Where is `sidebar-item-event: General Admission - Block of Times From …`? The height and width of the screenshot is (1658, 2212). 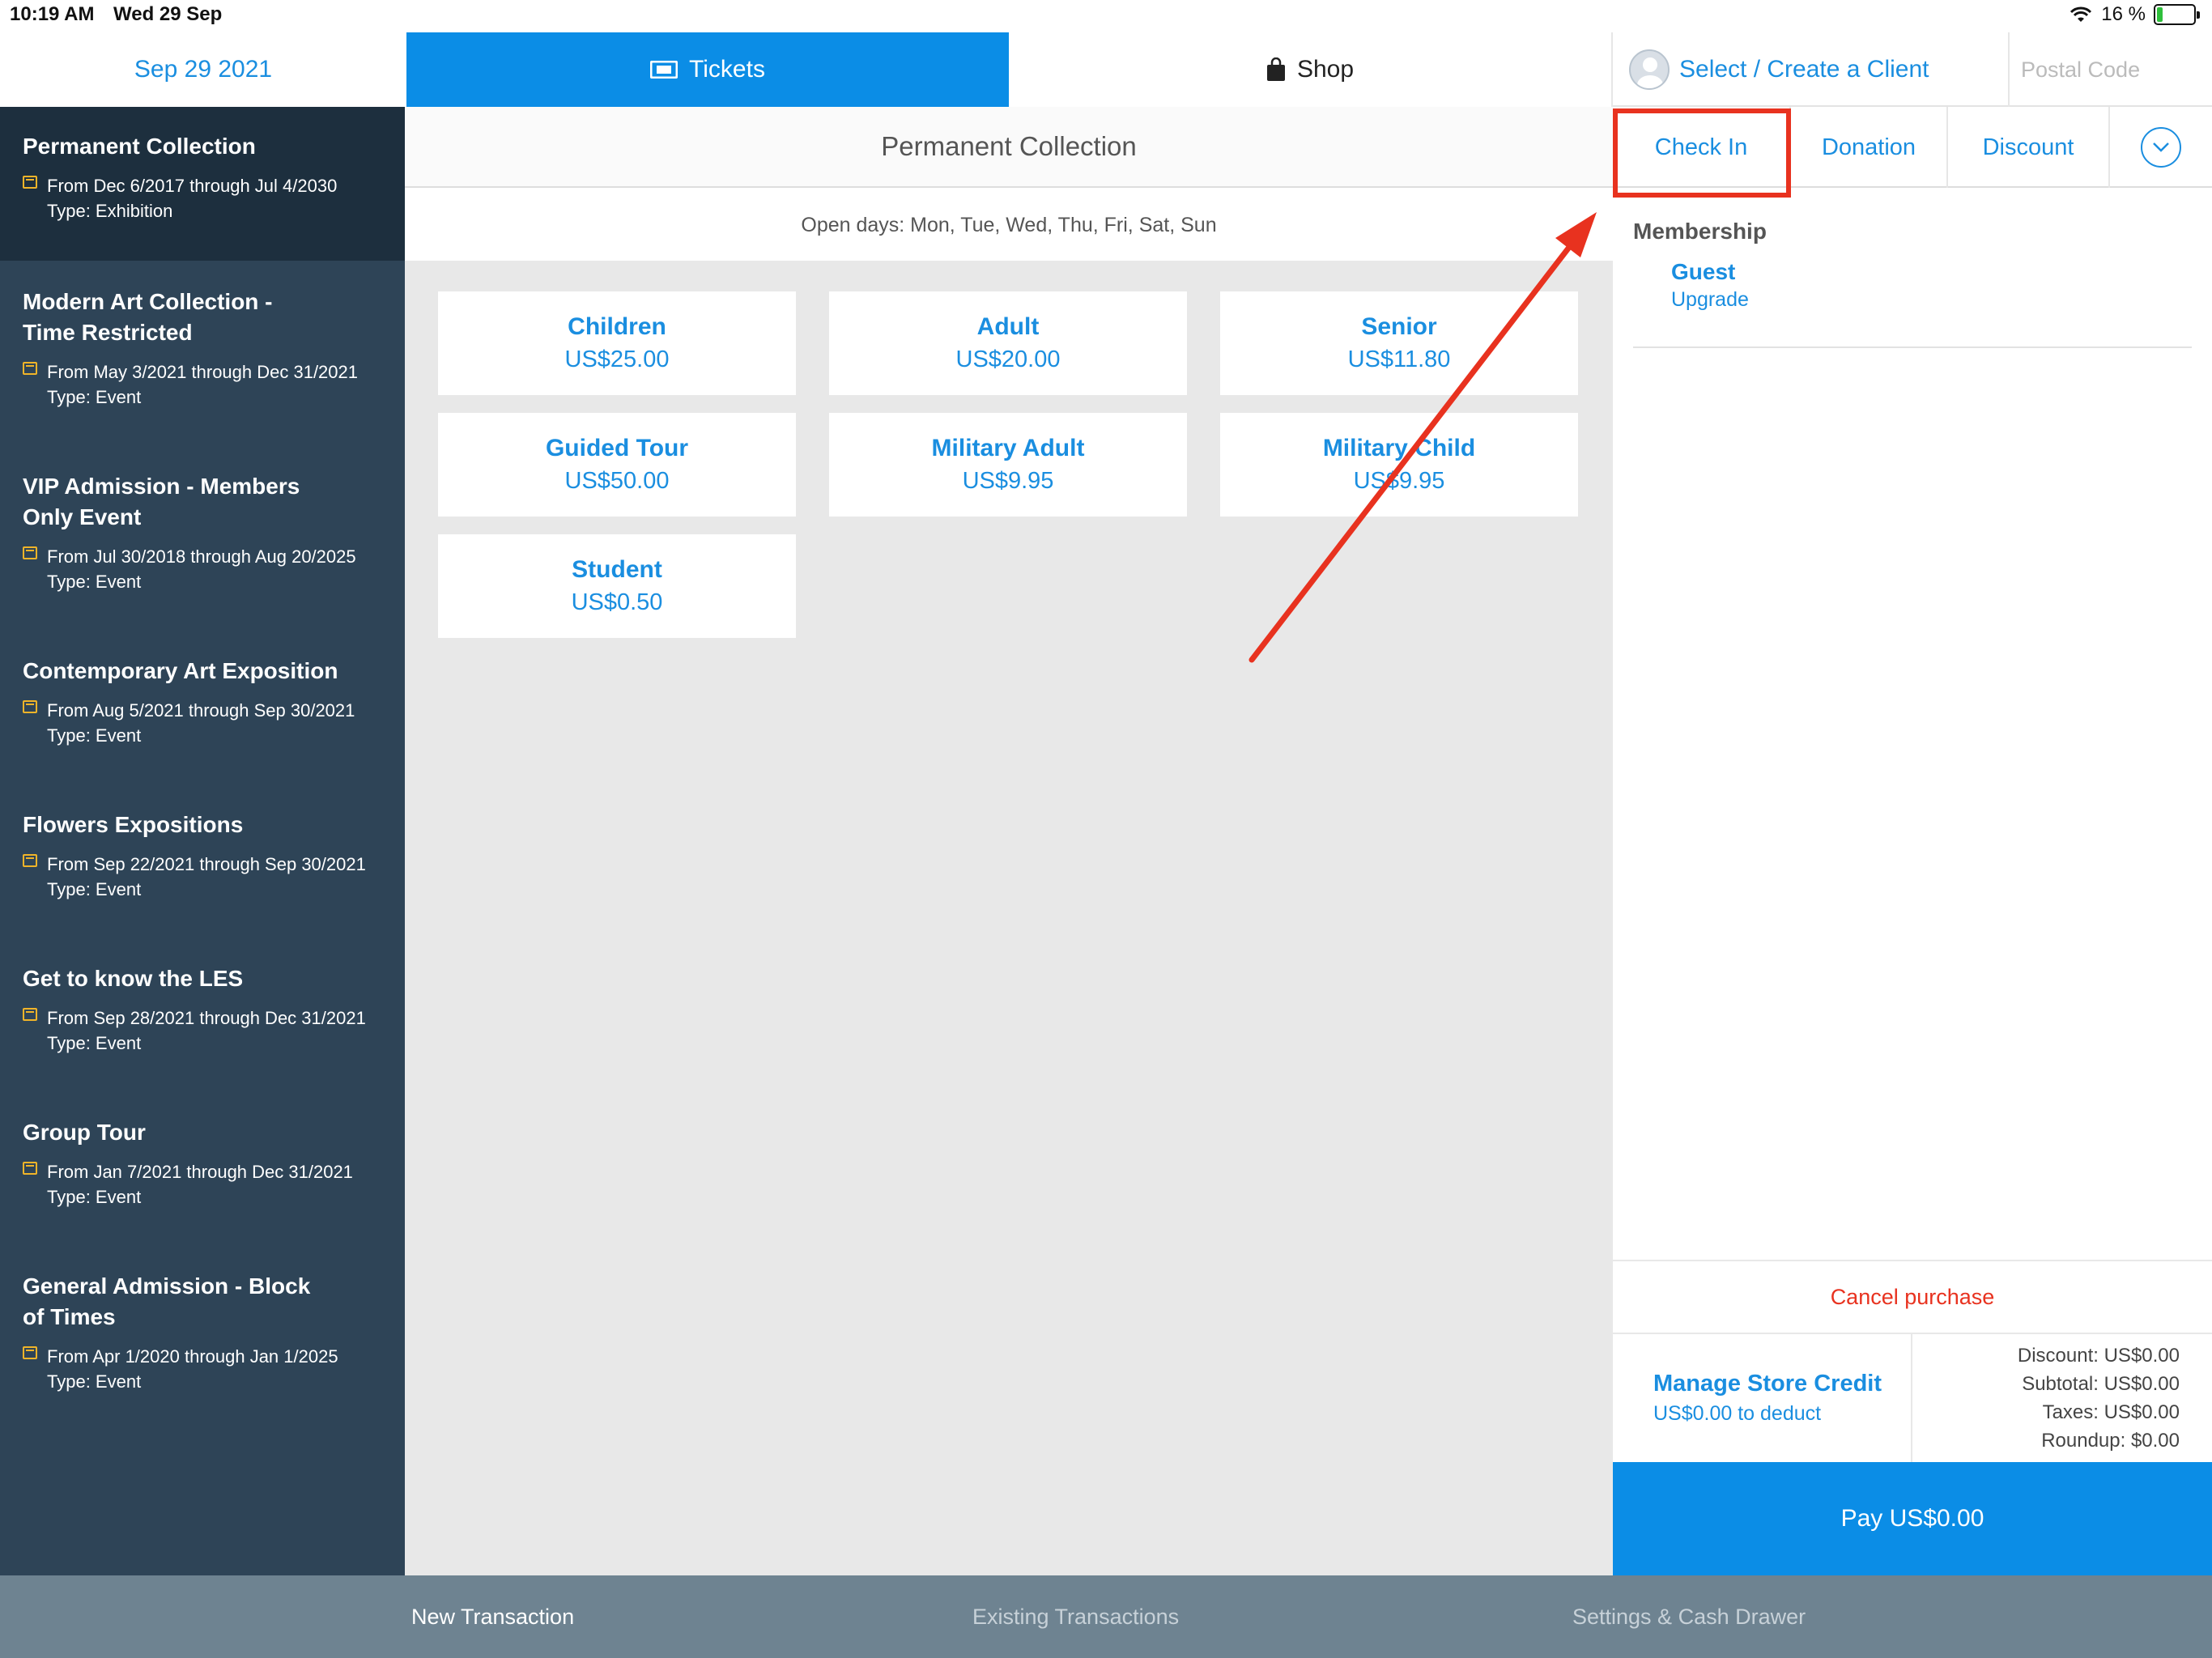 sidebar-item-event: General Admission - Block of Times From … is located at coordinates (203, 1332).